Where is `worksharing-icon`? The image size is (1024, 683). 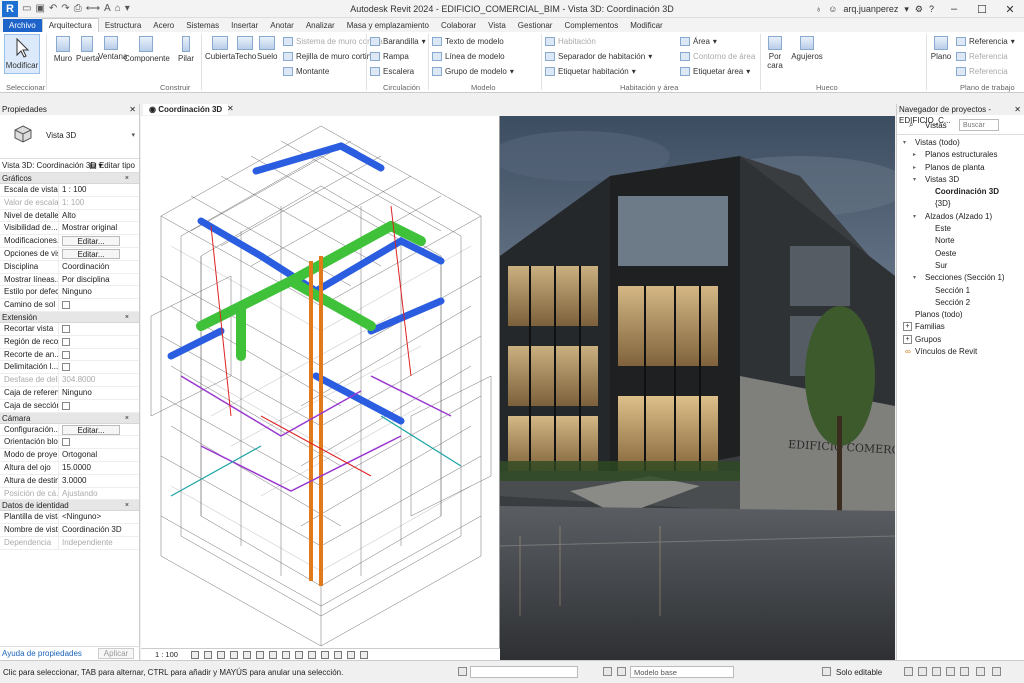
worksharing-icon is located at coordinates (325, 655).